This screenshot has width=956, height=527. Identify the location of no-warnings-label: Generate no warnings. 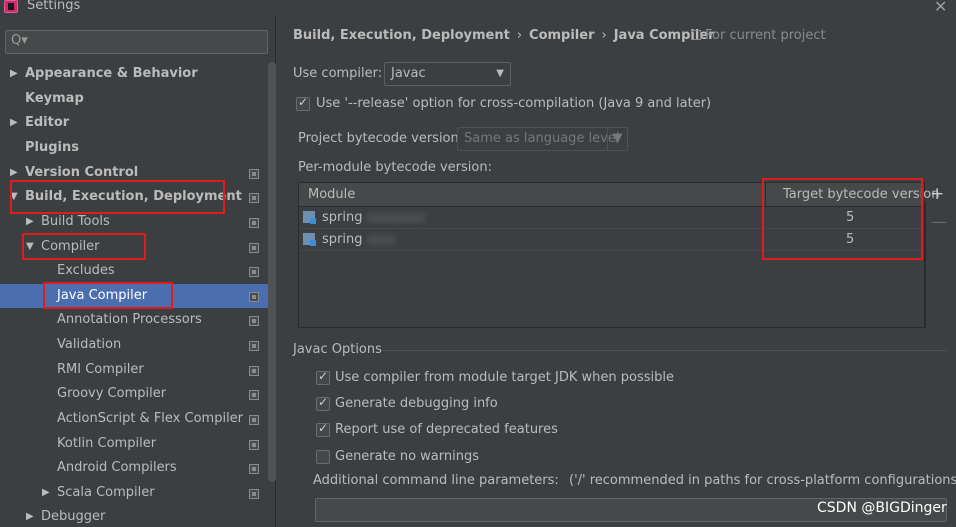
(407, 456).